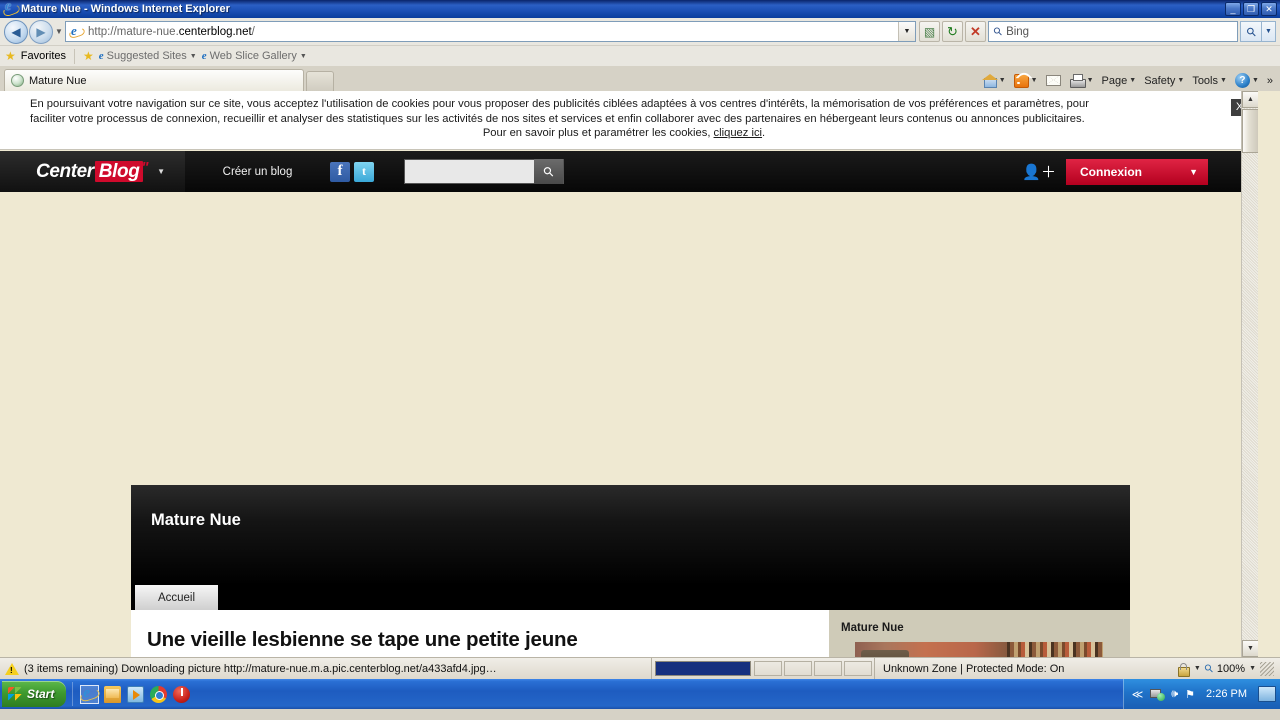  I want to click on address-bar-dropdown-icon: ▼, so click(906, 31).